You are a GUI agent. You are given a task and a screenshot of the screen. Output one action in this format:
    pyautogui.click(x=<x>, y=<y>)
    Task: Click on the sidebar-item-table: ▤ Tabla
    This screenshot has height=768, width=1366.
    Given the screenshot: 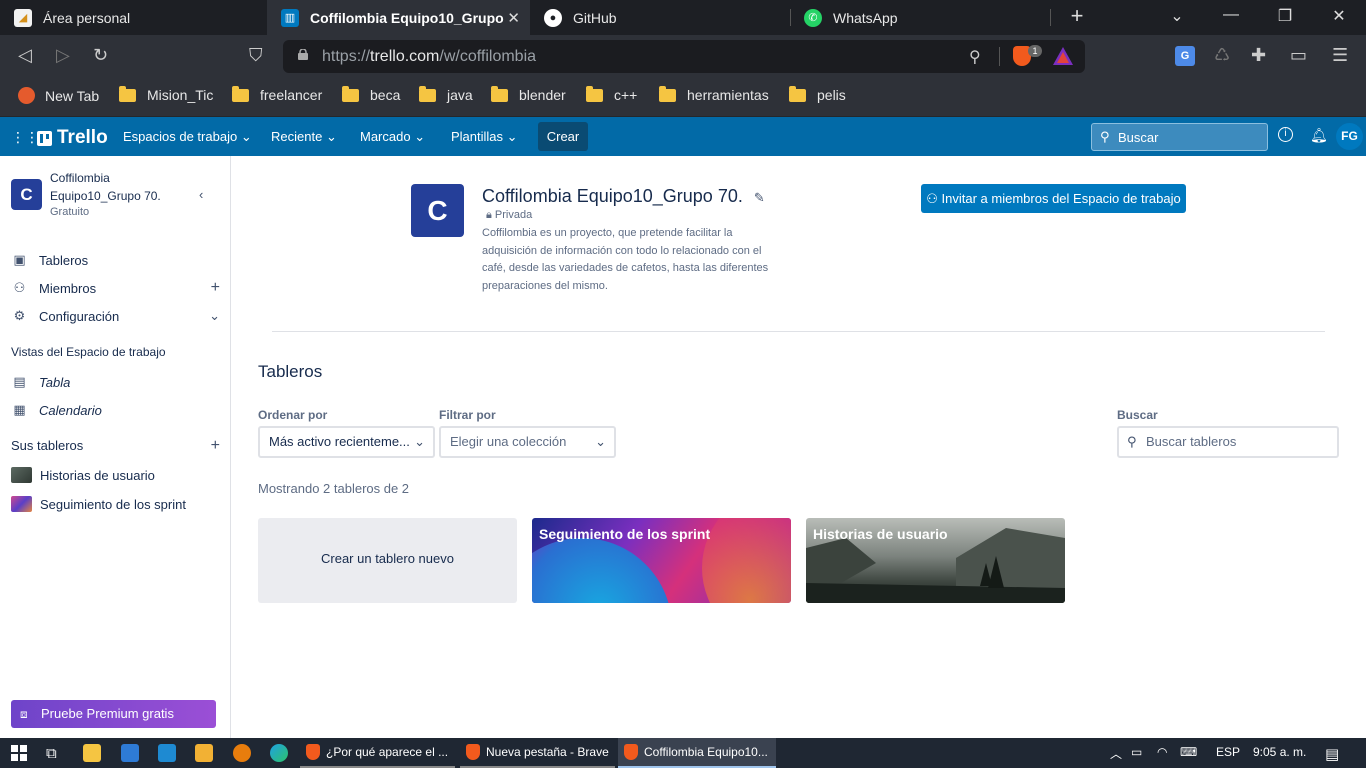 What is the action you would take?
    pyautogui.click(x=40, y=382)
    